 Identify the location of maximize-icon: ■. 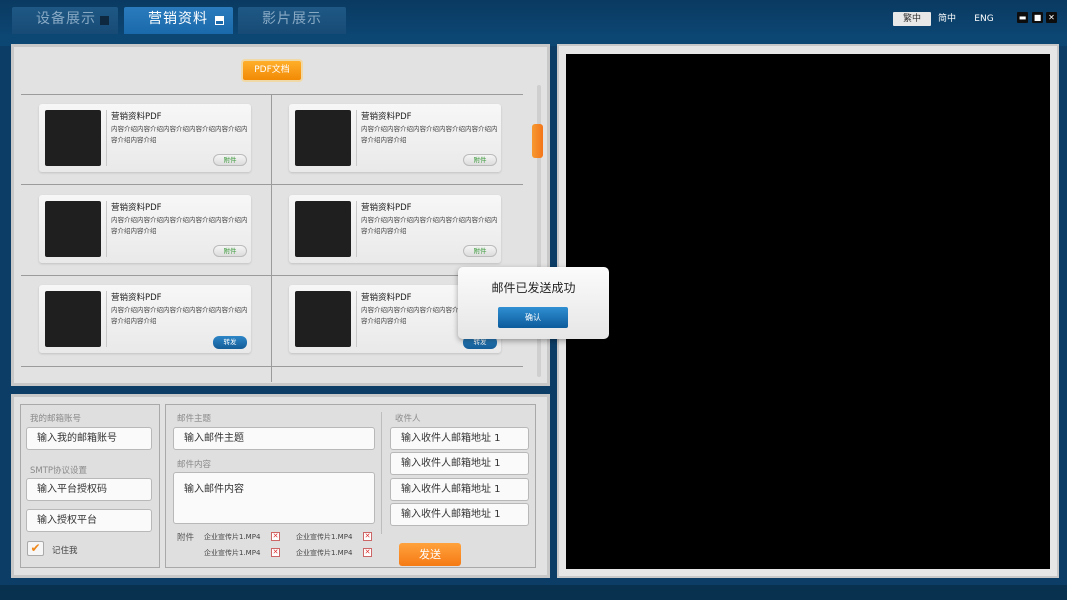
(1037, 17).